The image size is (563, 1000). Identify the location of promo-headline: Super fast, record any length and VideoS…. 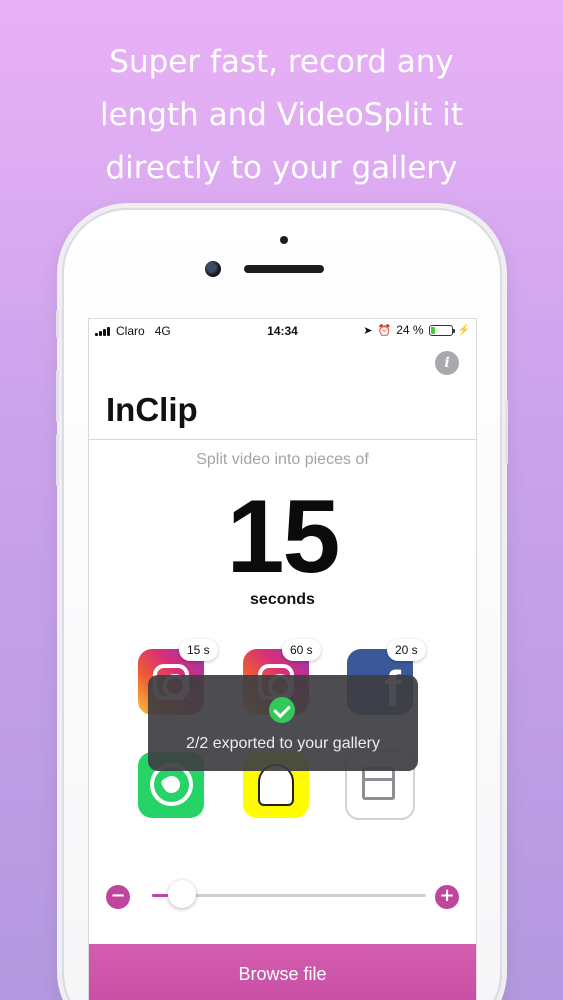
(281, 115).